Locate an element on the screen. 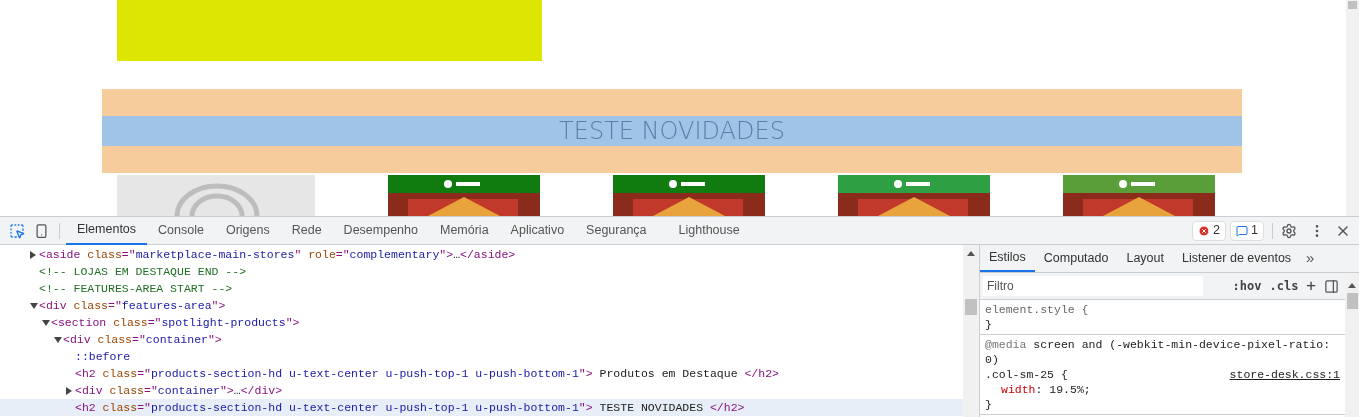 This screenshot has height=417, width=1359. dom-code: <div class="container">…</div> is located at coordinates (179, 390).